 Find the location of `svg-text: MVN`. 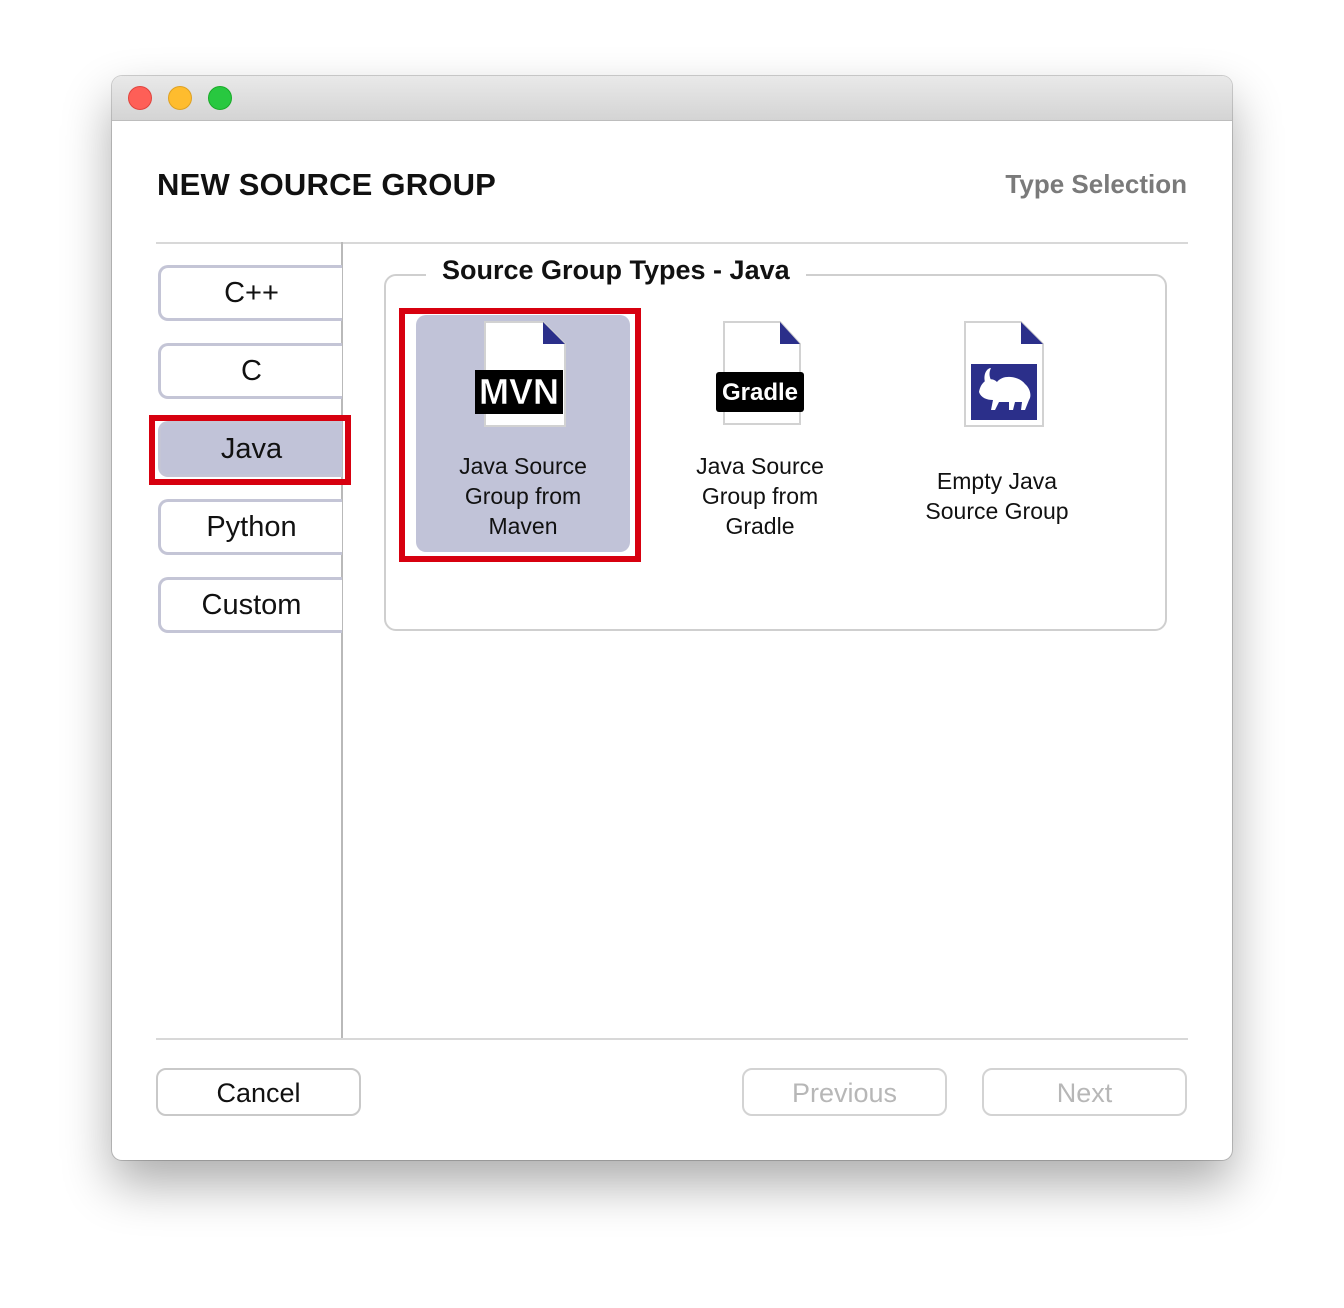

svg-text: MVN is located at coordinates (519, 391).